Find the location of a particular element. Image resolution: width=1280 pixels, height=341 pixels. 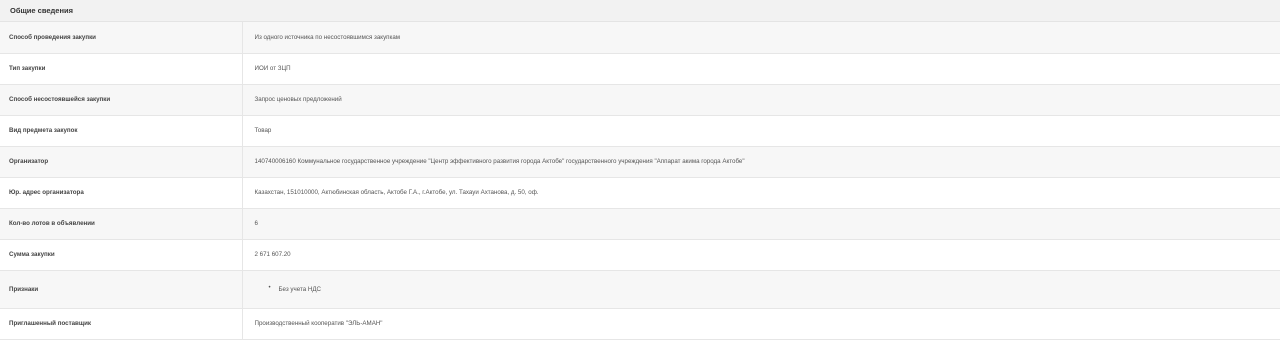

row-procurement-type: Тип закупки ИОИ от ЗЦП is located at coordinates (640, 69).